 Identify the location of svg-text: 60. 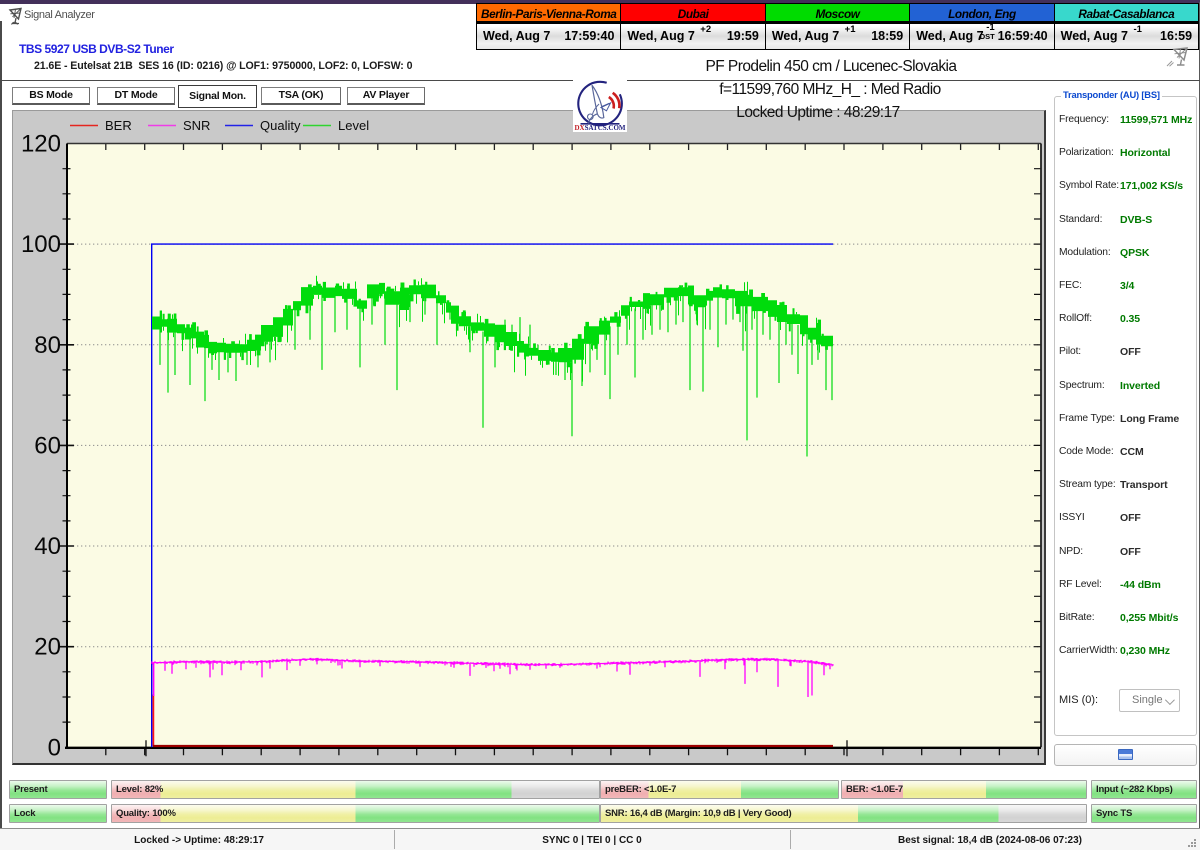
(47, 445).